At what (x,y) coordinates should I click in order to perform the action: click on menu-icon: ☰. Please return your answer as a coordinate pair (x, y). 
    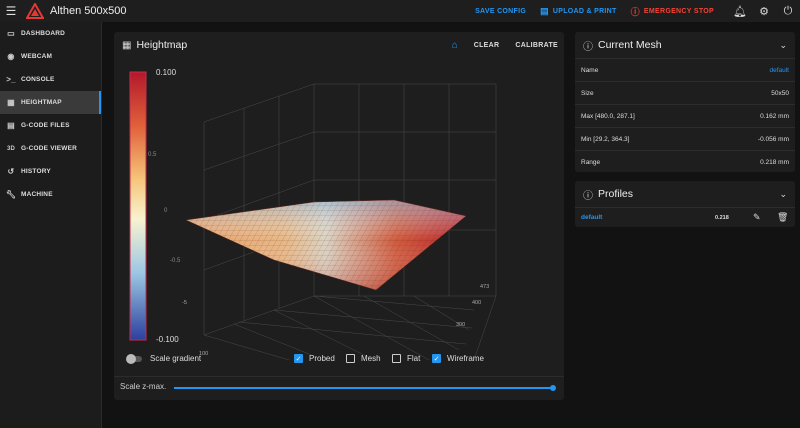
    Looking at the image, I should click on (11, 11).